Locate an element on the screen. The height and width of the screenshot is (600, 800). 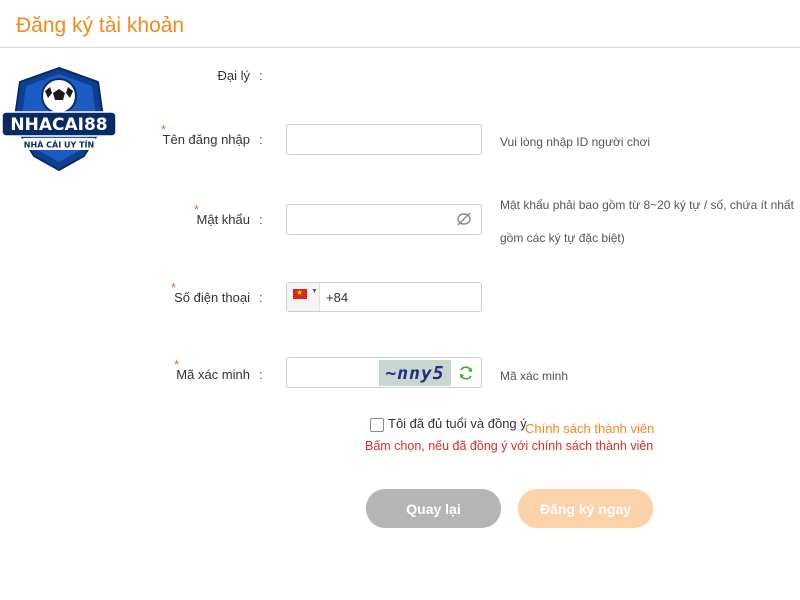
password-input is located at coordinates (384, 219).